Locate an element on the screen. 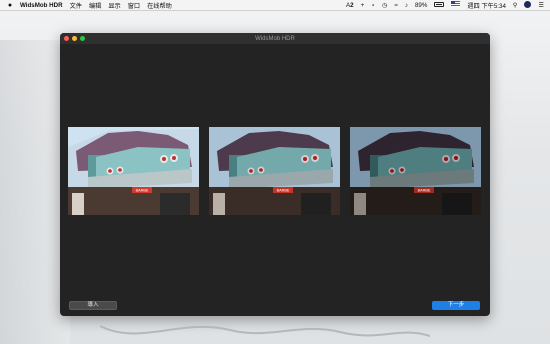  status-area: A2 + ⋆ ◷ ≈ ♪ 89% 週四 下午5:34 ⚲ ☰ is located at coordinates (444, 5).